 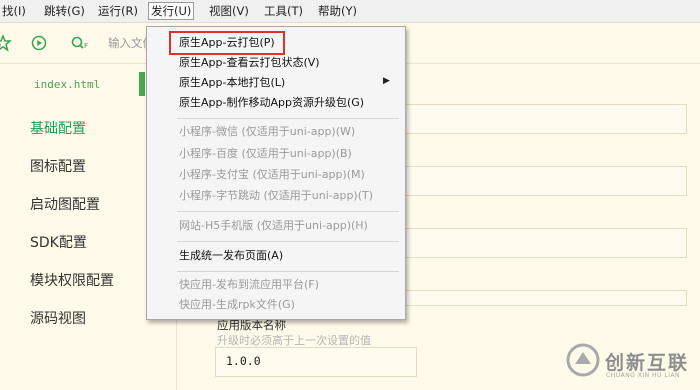 I want to click on sidebar-item-basic: 基础配置, so click(x=58, y=128).